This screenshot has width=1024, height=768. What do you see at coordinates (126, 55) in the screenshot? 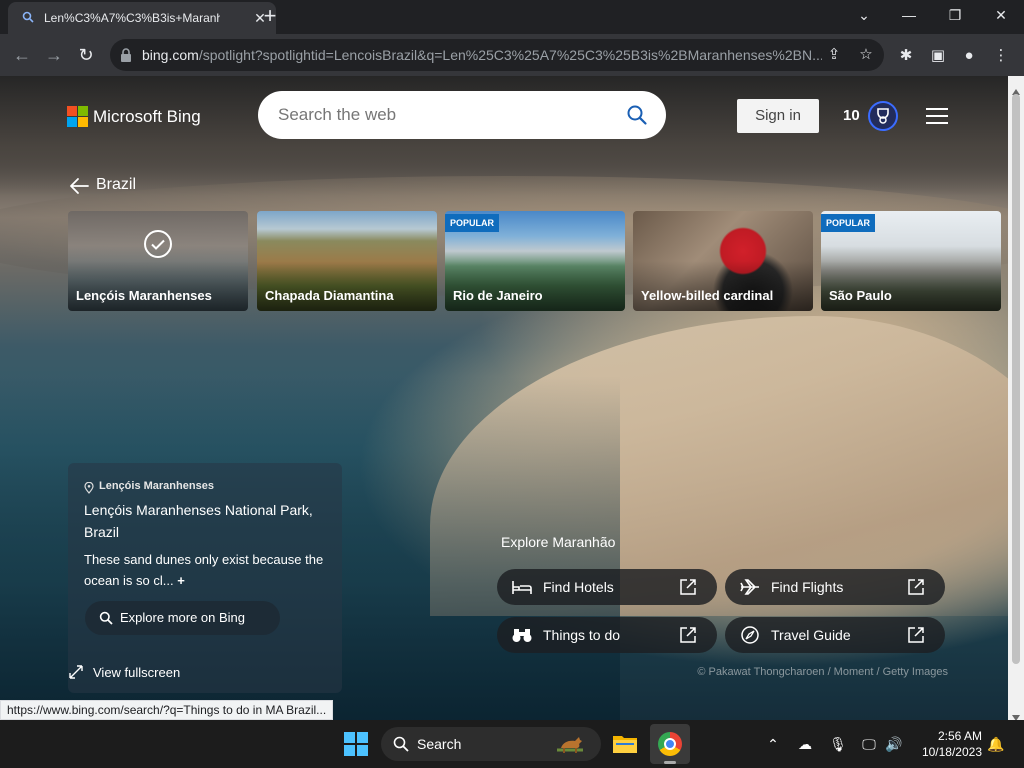
I see `lock-icon` at bounding box center [126, 55].